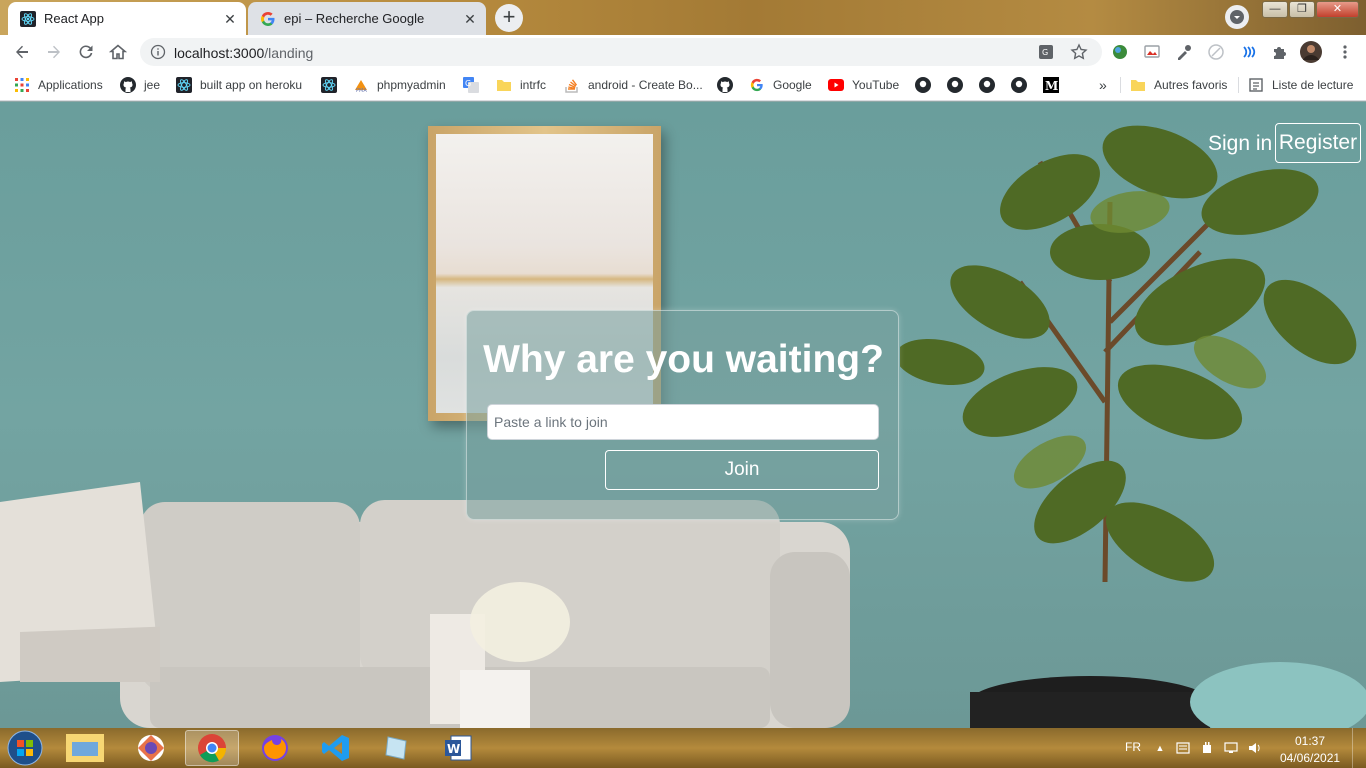 Image resolution: width=1366 pixels, height=768 pixels. I want to click on bookmark-label: built app on heroku, so click(251, 85).